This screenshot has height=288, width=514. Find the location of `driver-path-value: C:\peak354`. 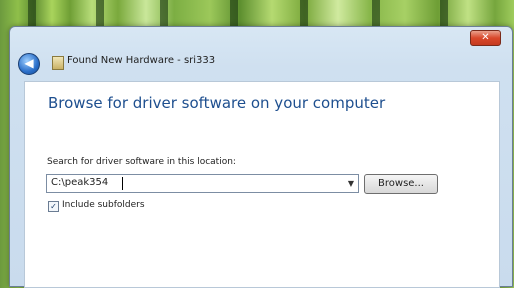

driver-path-value: C:\peak354 is located at coordinates (80, 182).